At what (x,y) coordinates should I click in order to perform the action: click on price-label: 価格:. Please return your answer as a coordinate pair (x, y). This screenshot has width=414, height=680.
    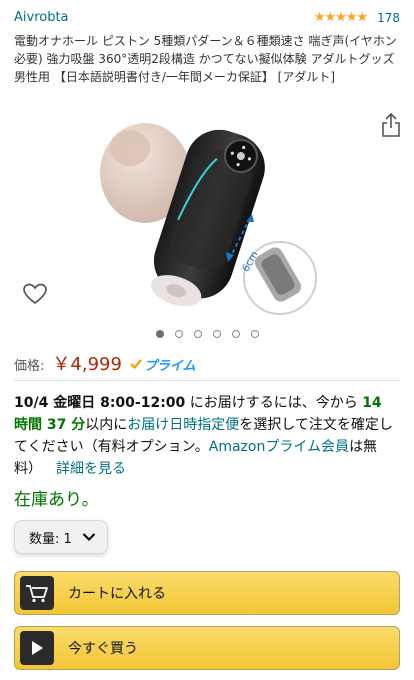
    Looking at the image, I should click on (29, 366).